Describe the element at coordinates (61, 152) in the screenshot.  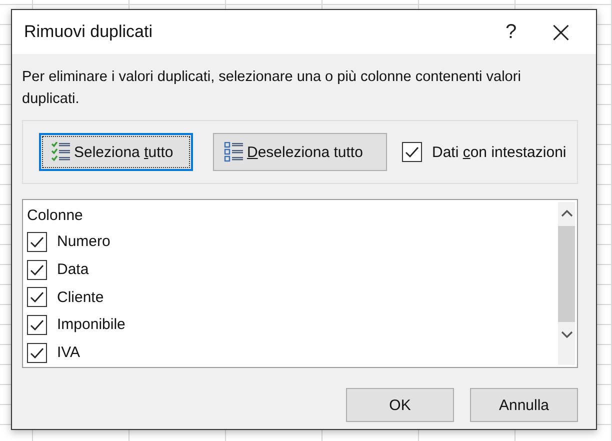
I see `checklist-icon` at that location.